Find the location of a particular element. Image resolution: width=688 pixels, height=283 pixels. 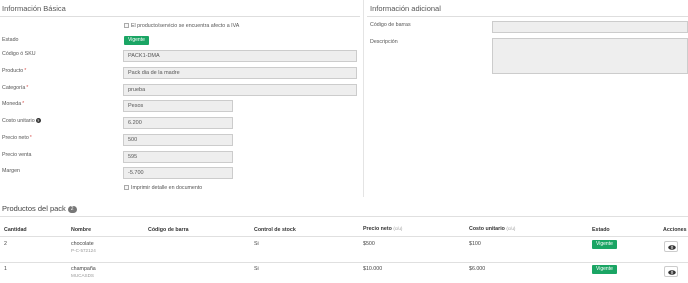

pack-count-badge: 2 is located at coordinates (72, 209).